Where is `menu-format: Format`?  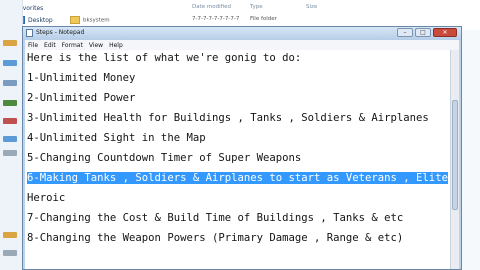 menu-format: Format is located at coordinates (72, 45).